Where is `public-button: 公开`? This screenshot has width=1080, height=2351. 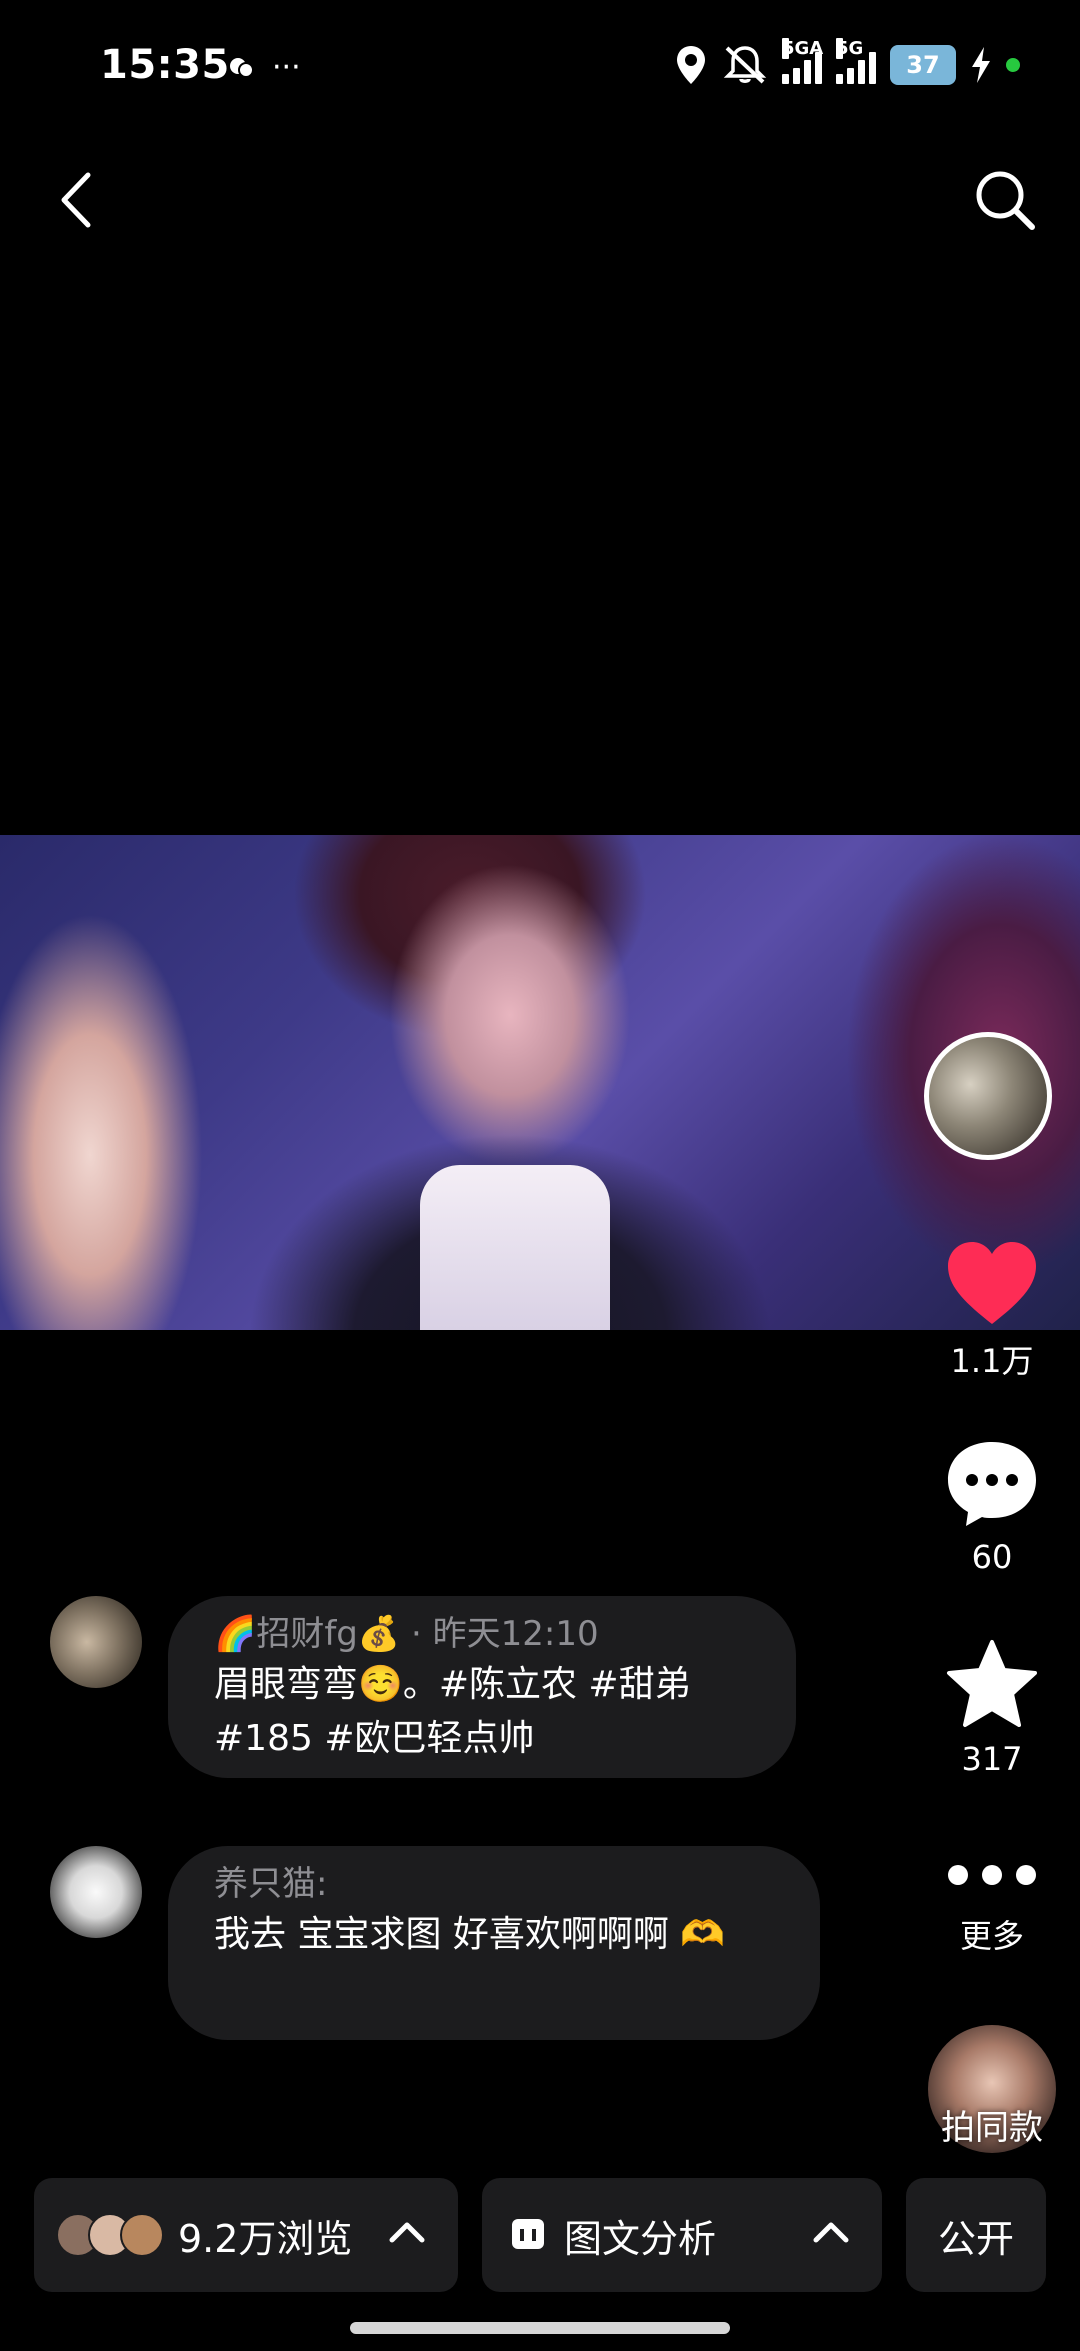 public-button: 公开 is located at coordinates (976, 2235).